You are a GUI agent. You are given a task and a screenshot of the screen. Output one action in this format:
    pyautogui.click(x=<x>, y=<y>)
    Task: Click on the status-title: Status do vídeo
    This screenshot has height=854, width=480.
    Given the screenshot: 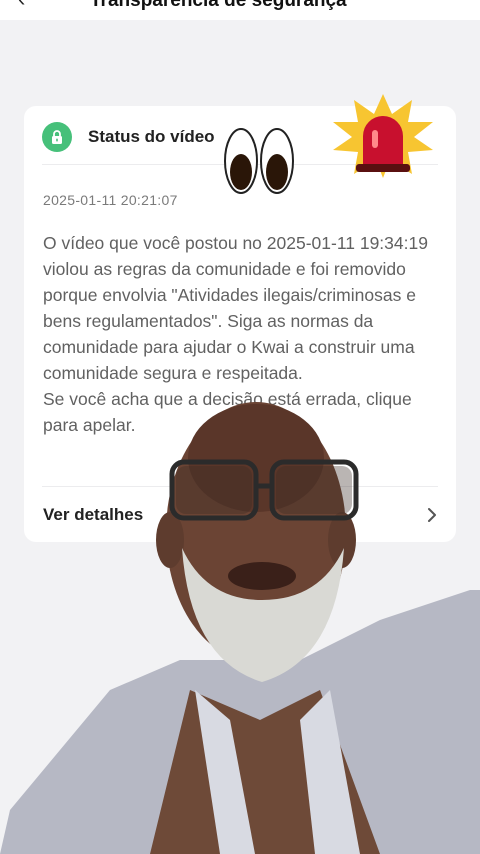 What is the action you would take?
    pyautogui.click(x=151, y=136)
    